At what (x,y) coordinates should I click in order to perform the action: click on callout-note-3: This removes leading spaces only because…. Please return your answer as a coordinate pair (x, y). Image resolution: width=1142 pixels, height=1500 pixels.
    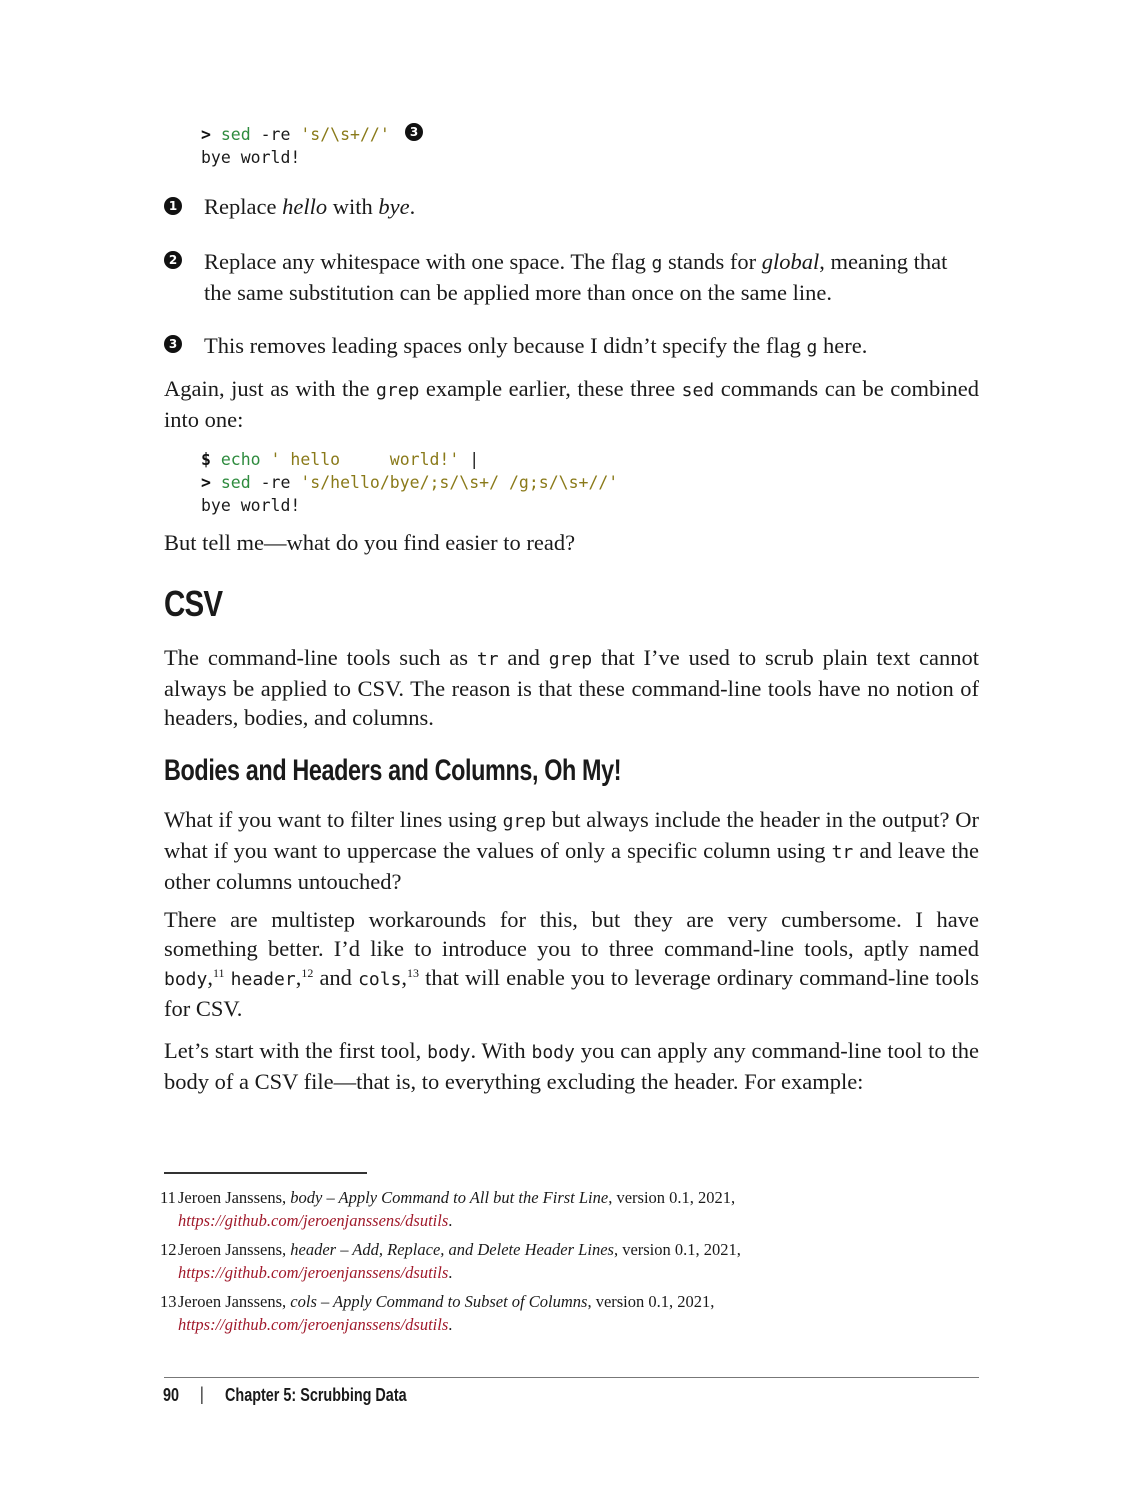
    Looking at the image, I should click on (536, 345).